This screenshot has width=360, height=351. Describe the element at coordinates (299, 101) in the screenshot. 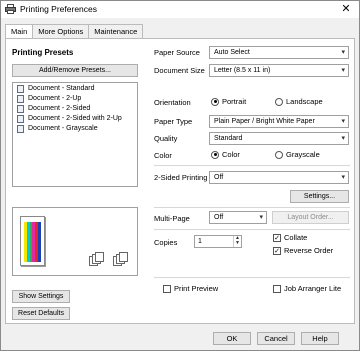

I see `orientation-landscape-radio: Landscape` at that location.